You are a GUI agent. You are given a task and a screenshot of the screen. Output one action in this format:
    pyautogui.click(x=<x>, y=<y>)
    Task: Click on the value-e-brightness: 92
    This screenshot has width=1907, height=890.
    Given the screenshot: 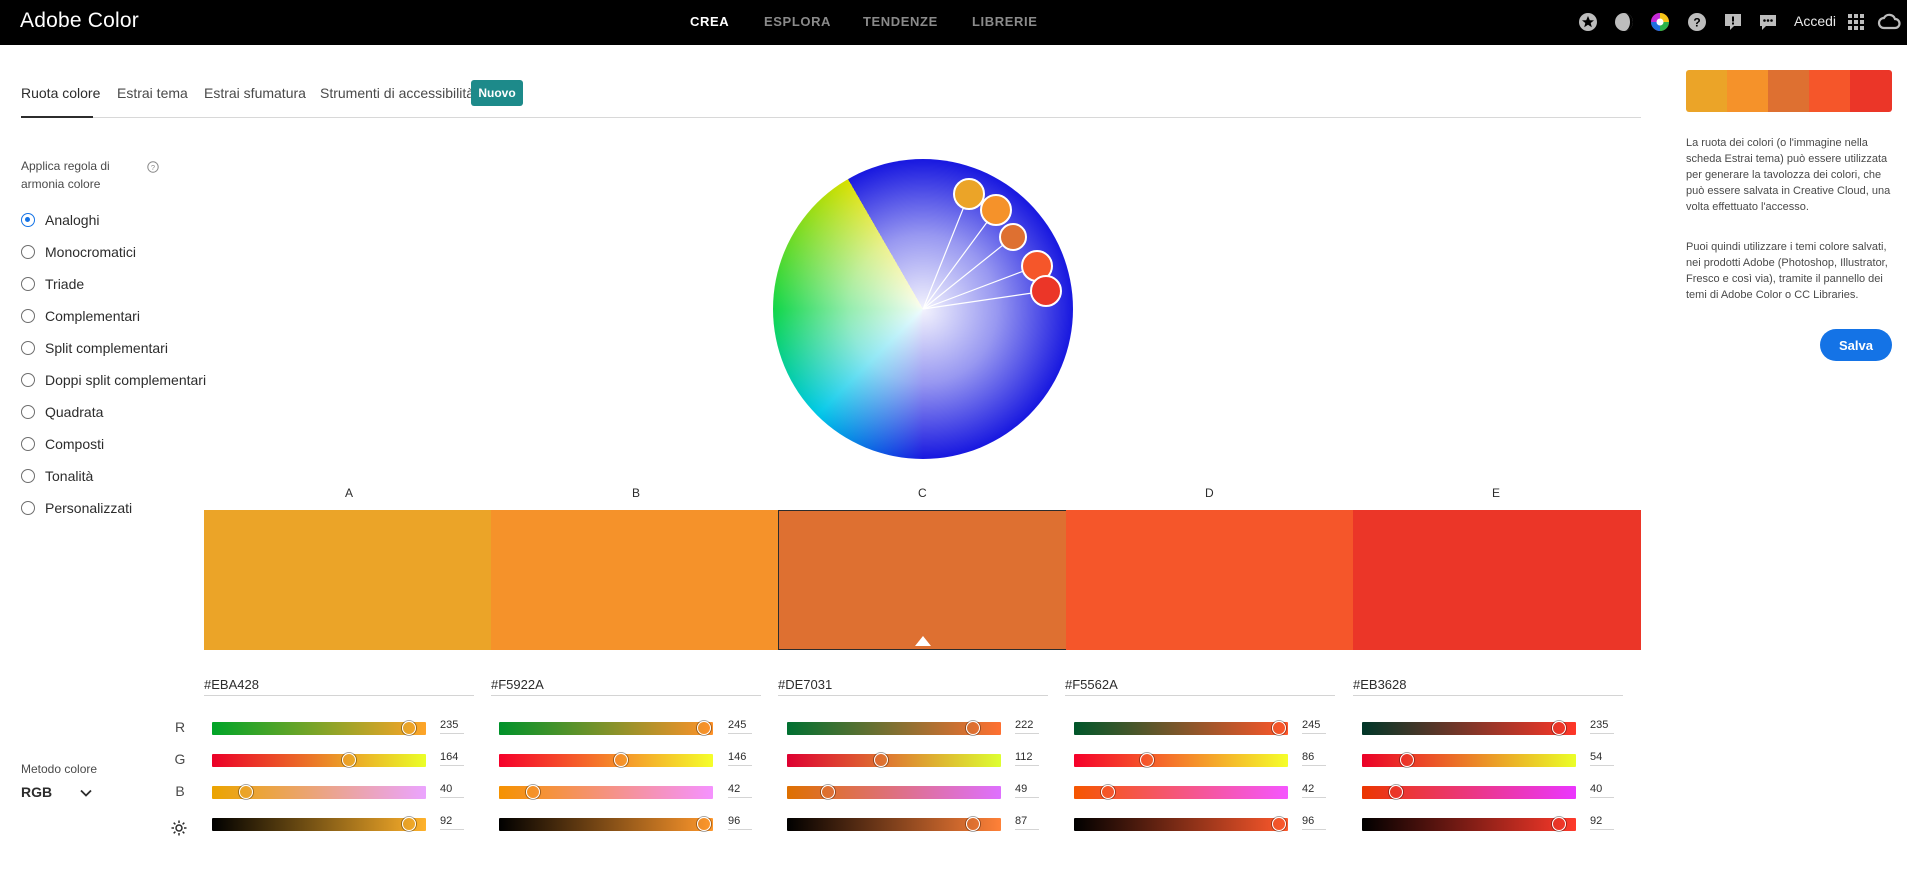 What is the action you would take?
    pyautogui.click(x=1602, y=822)
    